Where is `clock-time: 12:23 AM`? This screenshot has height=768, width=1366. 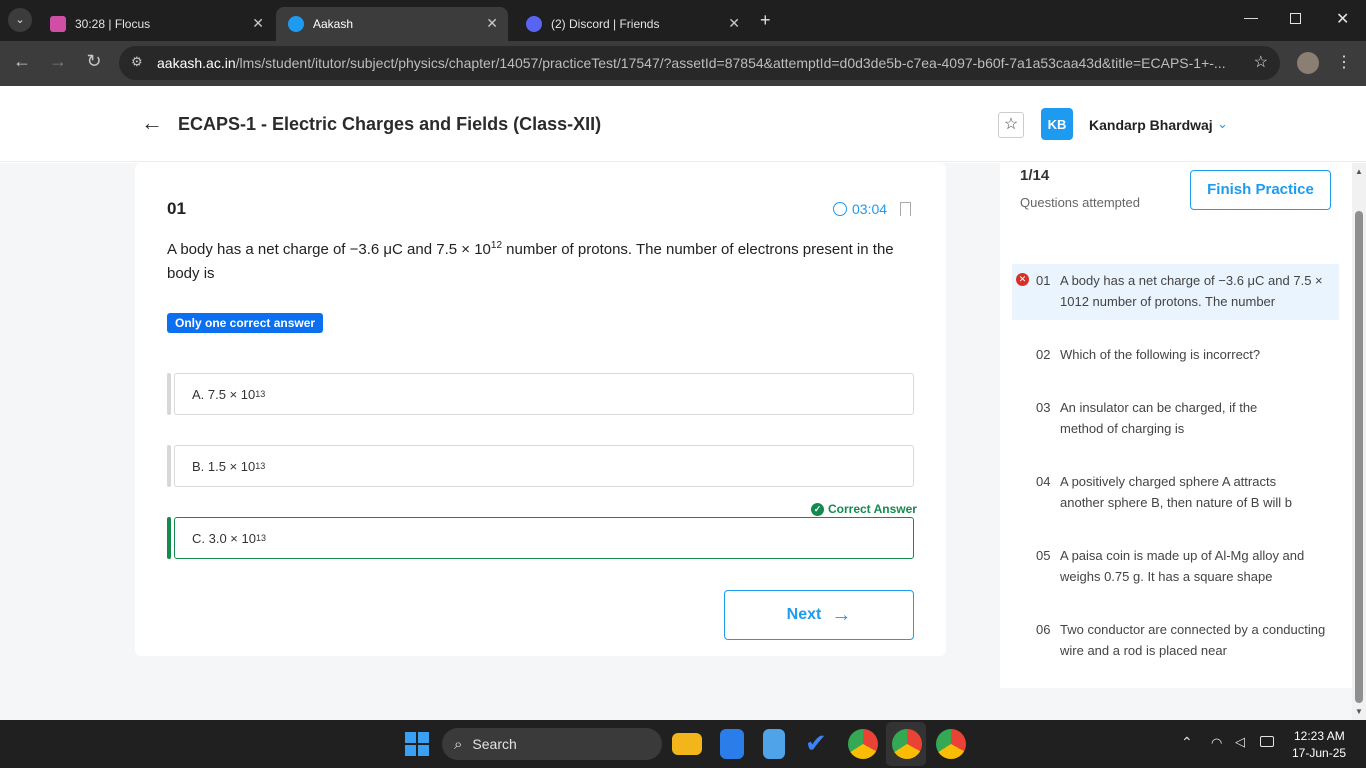 clock-time: 12:23 AM is located at coordinates (1319, 736).